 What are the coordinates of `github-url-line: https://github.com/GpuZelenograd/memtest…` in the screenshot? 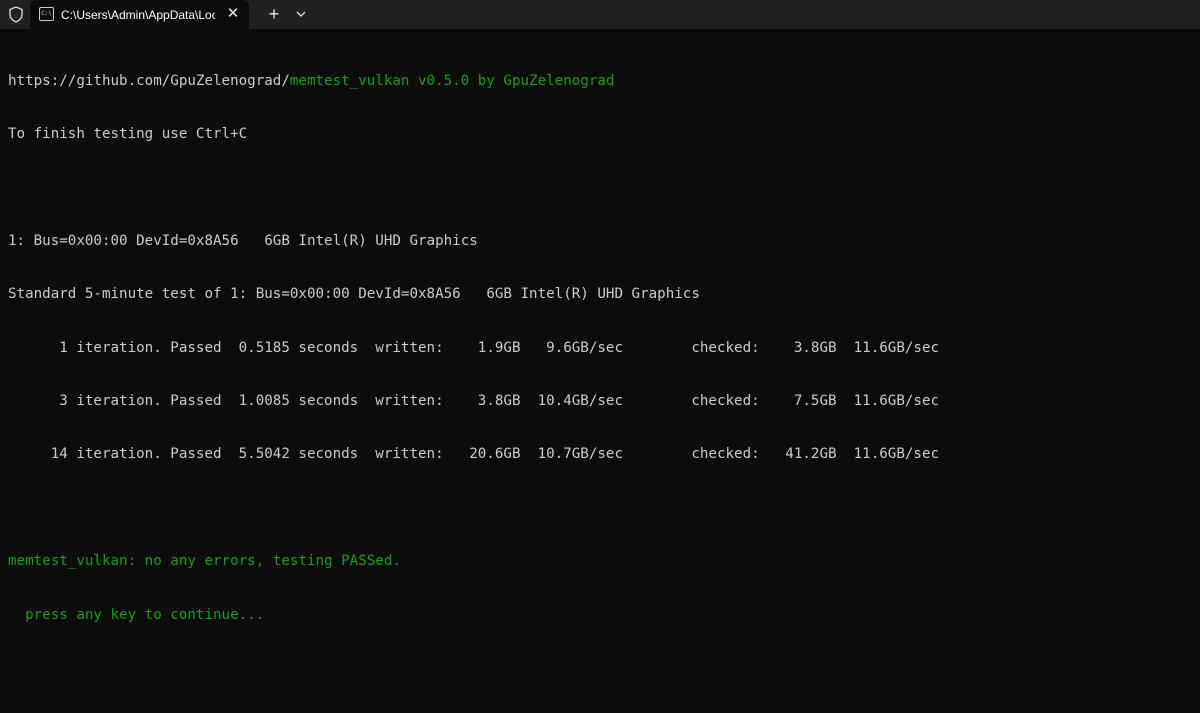 It's located at (600, 82).